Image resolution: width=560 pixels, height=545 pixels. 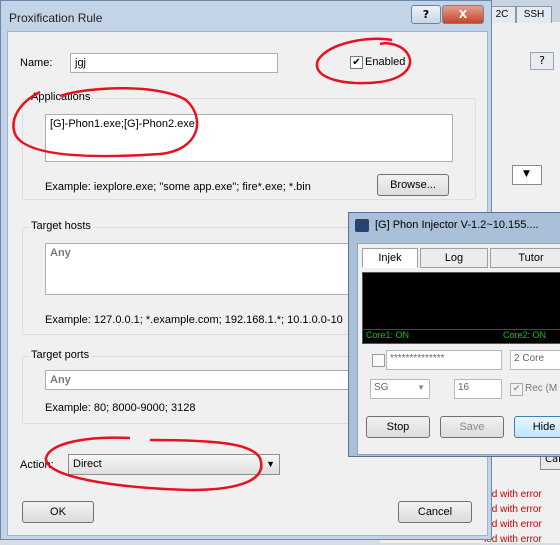 I want to click on save-button: Save, so click(x=472, y=427).